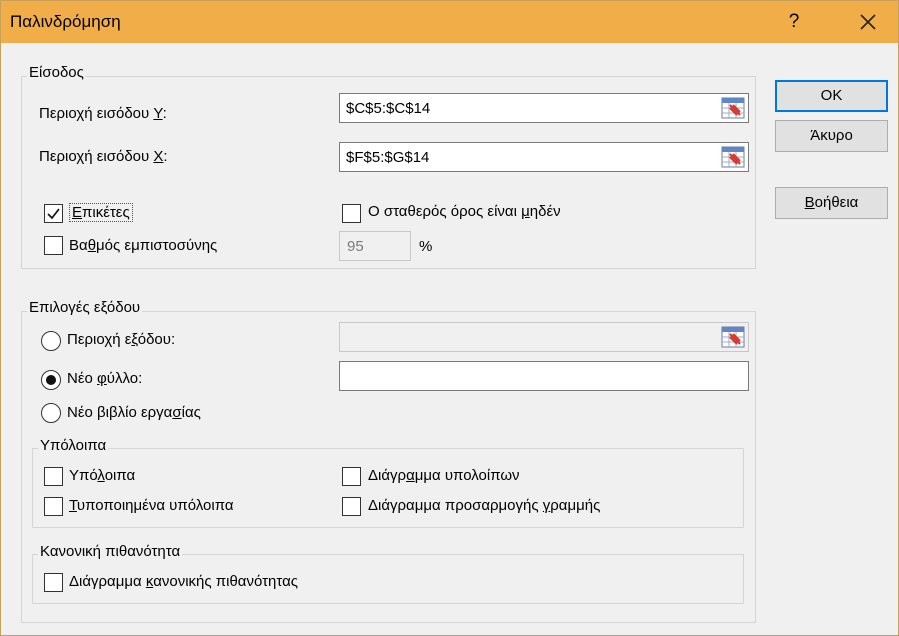  Describe the element at coordinates (53, 213) in the screenshot. I see `labels-checkbox` at that location.